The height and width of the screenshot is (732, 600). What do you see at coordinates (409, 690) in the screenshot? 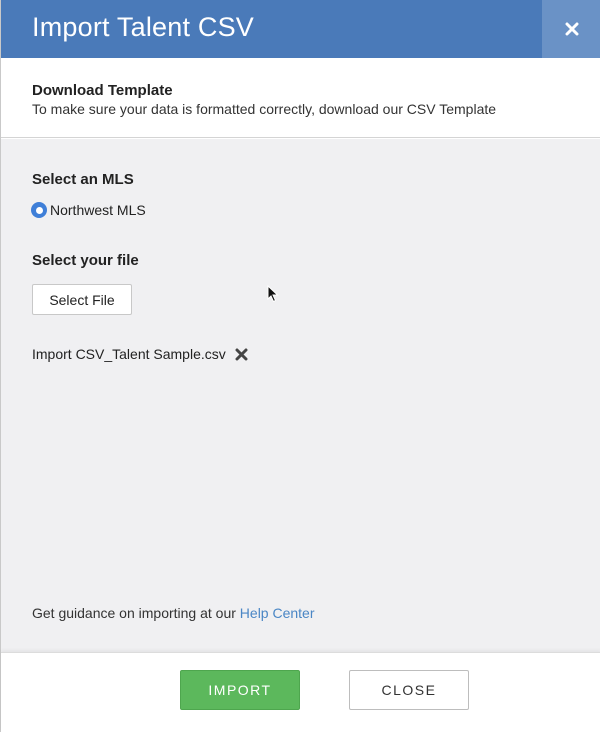
I see `close-button: CLOSE` at bounding box center [409, 690].